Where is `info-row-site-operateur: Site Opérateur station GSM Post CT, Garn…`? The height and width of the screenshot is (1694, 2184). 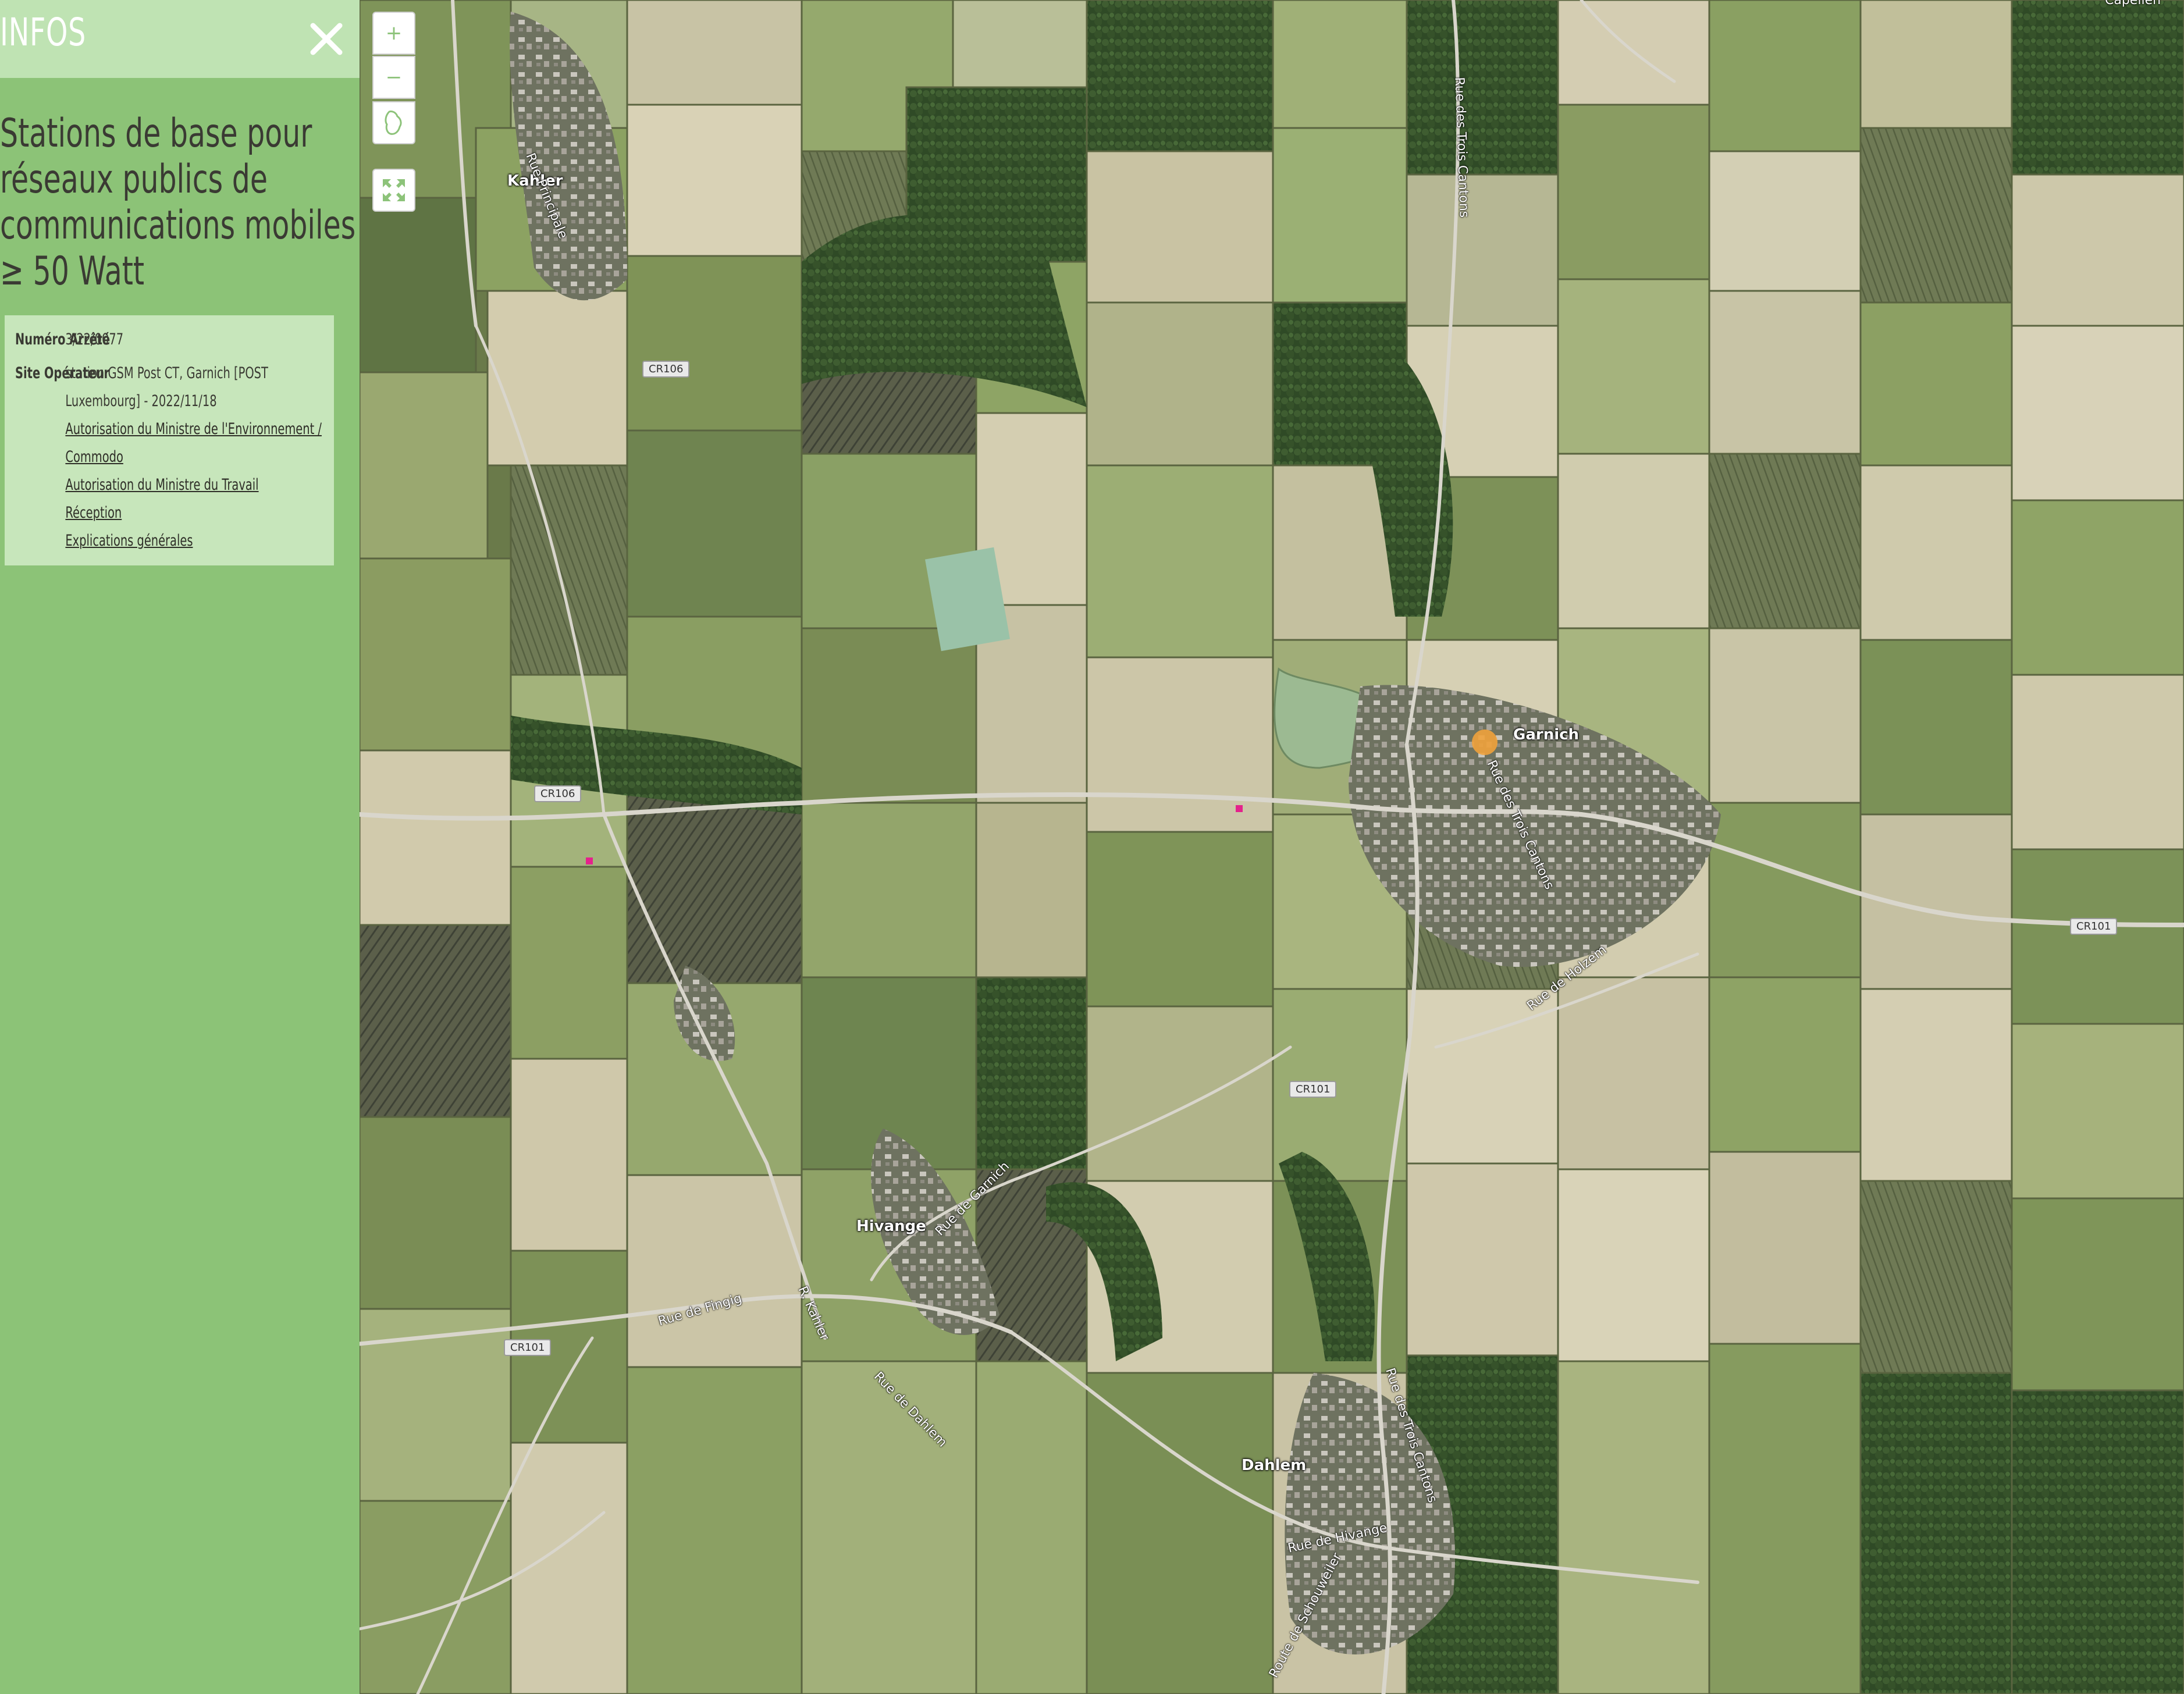 info-row-site-operateur: Site Opérateur station GSM Post CT, Garn… is located at coordinates (174, 458).